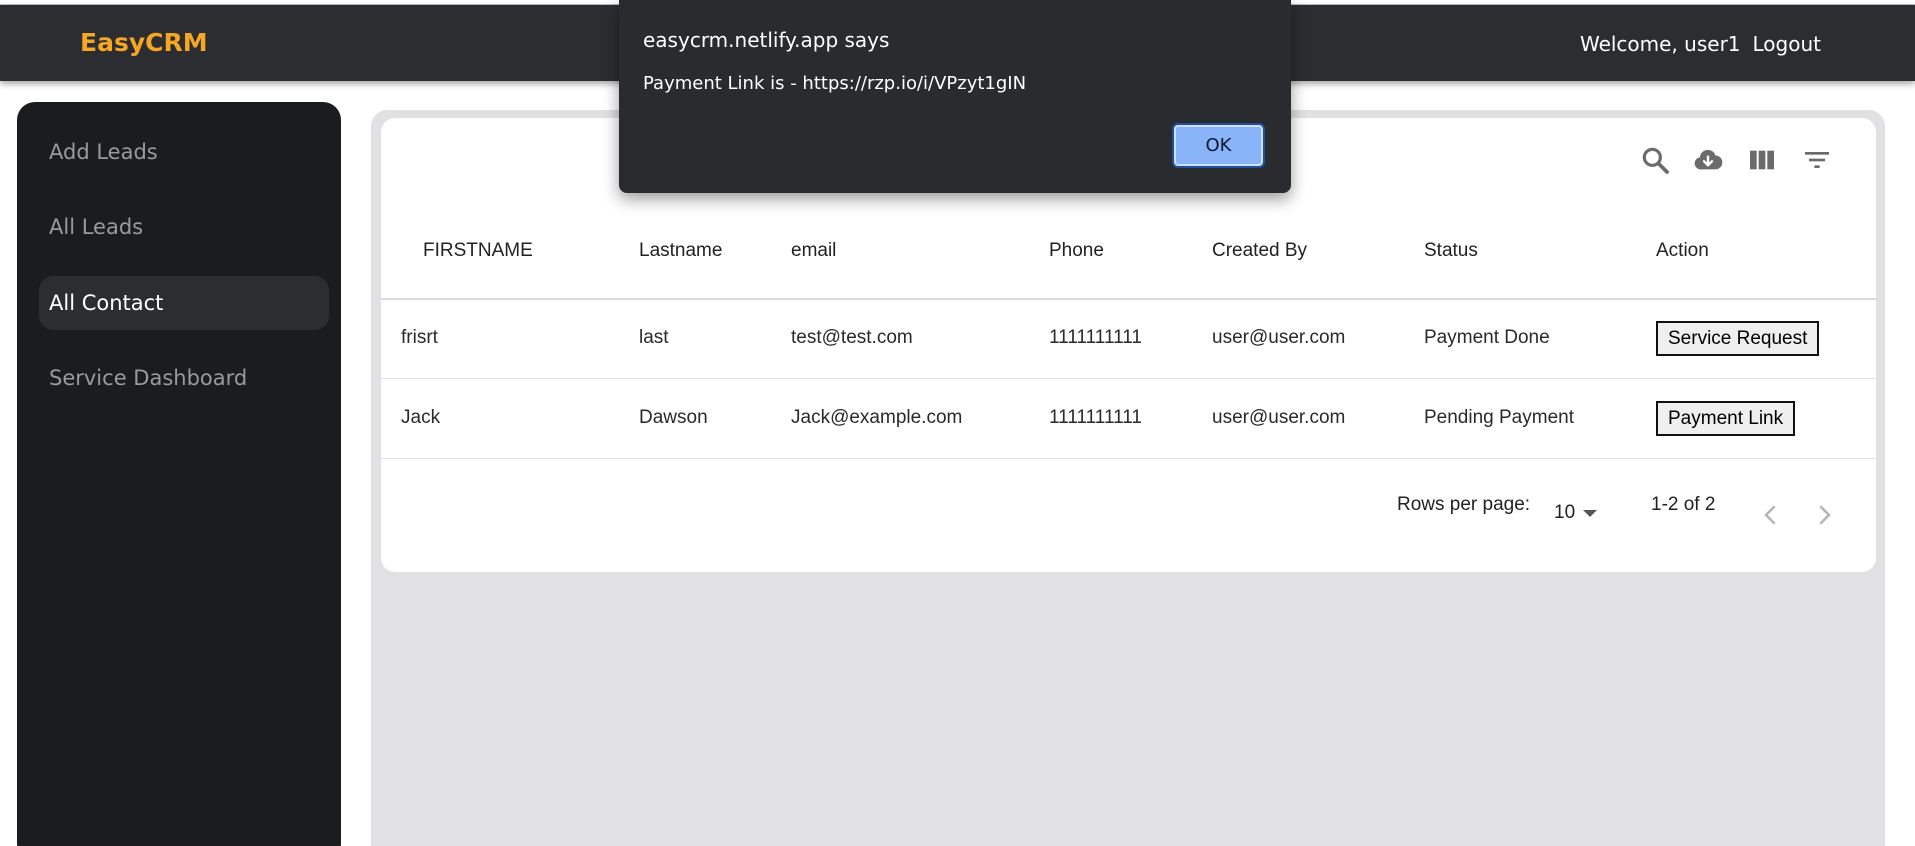 The image size is (1915, 846). Describe the element at coordinates (1565, 512) in the screenshot. I see `rows-per-page-value: 10` at that location.